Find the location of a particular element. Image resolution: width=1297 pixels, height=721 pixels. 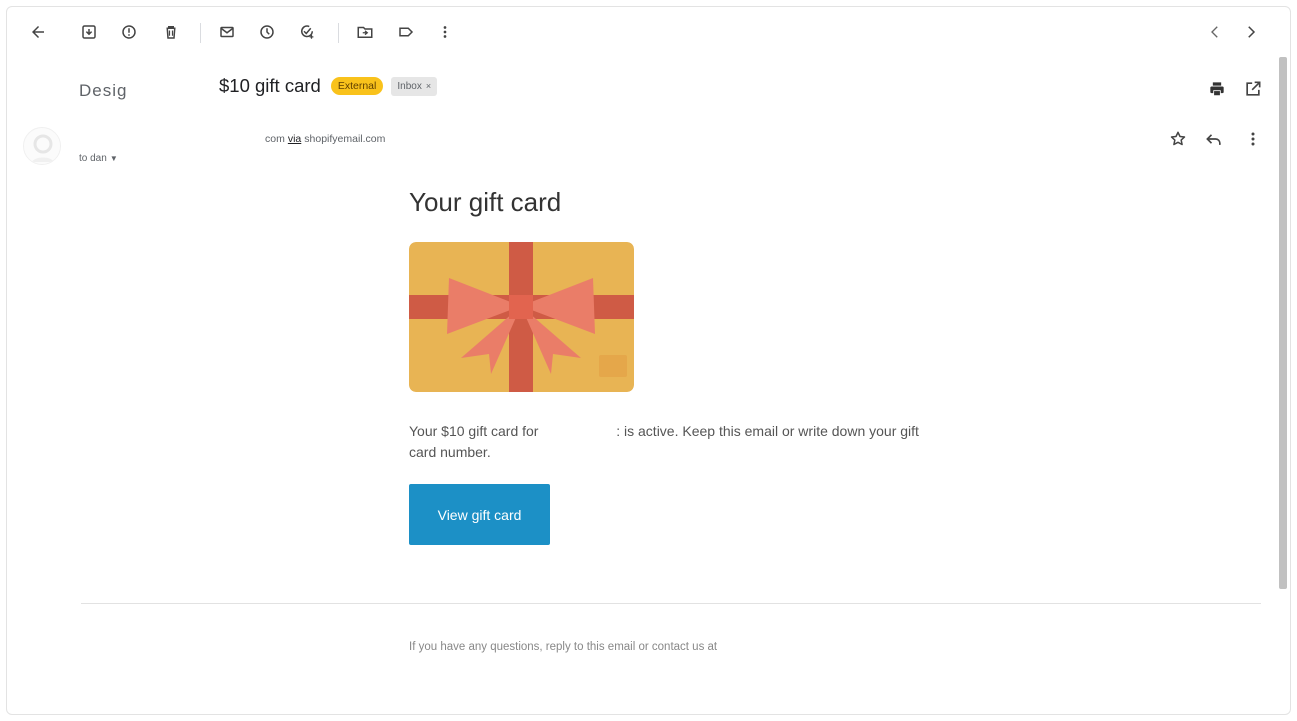

via-link: via is located at coordinates (294, 139).